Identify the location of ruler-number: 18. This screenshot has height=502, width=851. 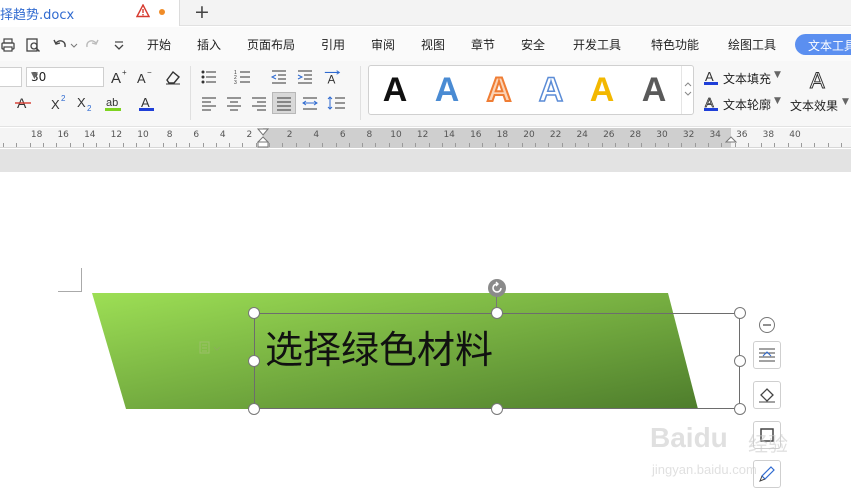
(36, 135).